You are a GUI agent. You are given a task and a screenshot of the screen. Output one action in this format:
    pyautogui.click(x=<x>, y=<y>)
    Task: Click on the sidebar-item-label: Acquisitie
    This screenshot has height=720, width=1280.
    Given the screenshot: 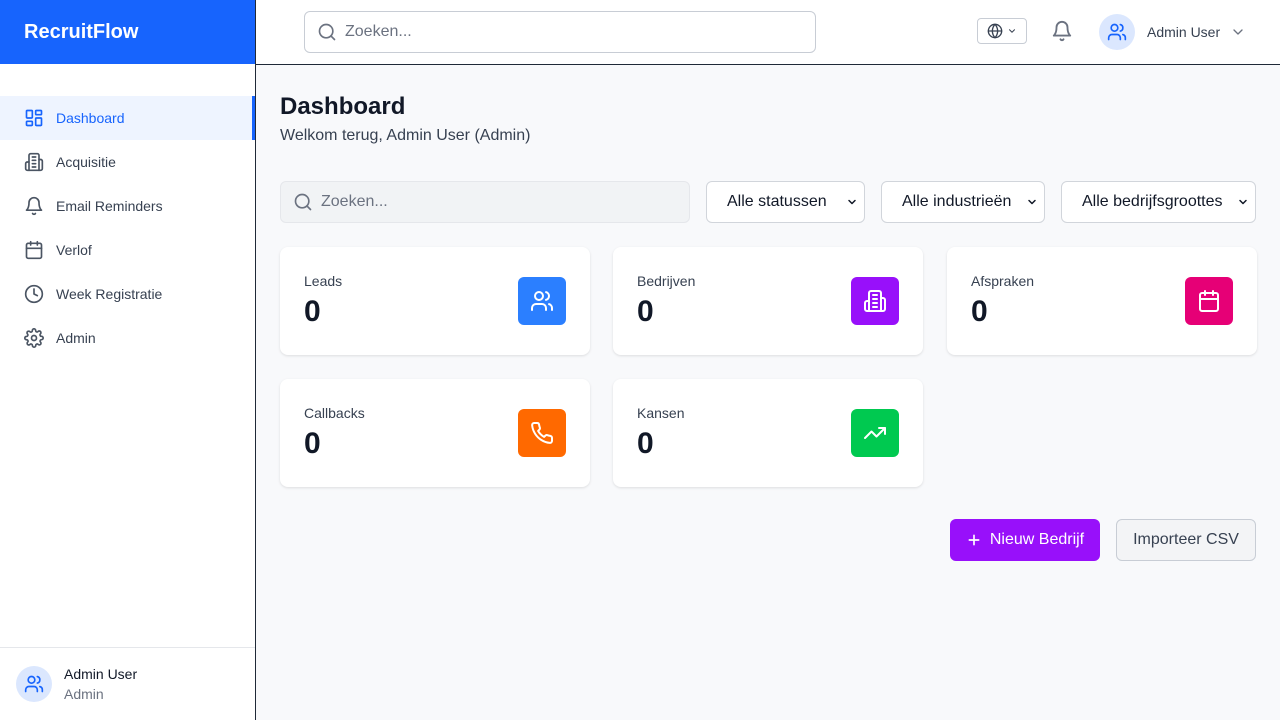 What is the action you would take?
    pyautogui.click(x=86, y=162)
    